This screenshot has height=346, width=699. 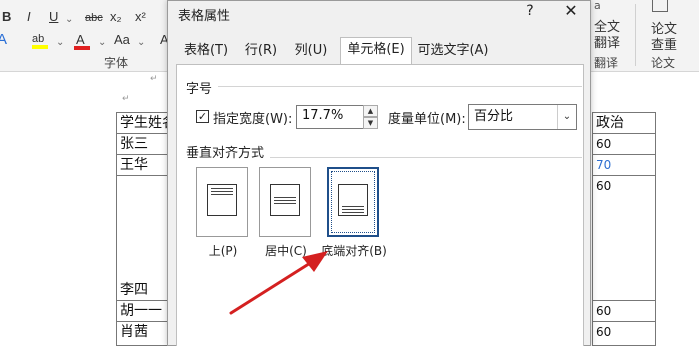 I want to click on annotation-arrow, so click(x=278, y=283).